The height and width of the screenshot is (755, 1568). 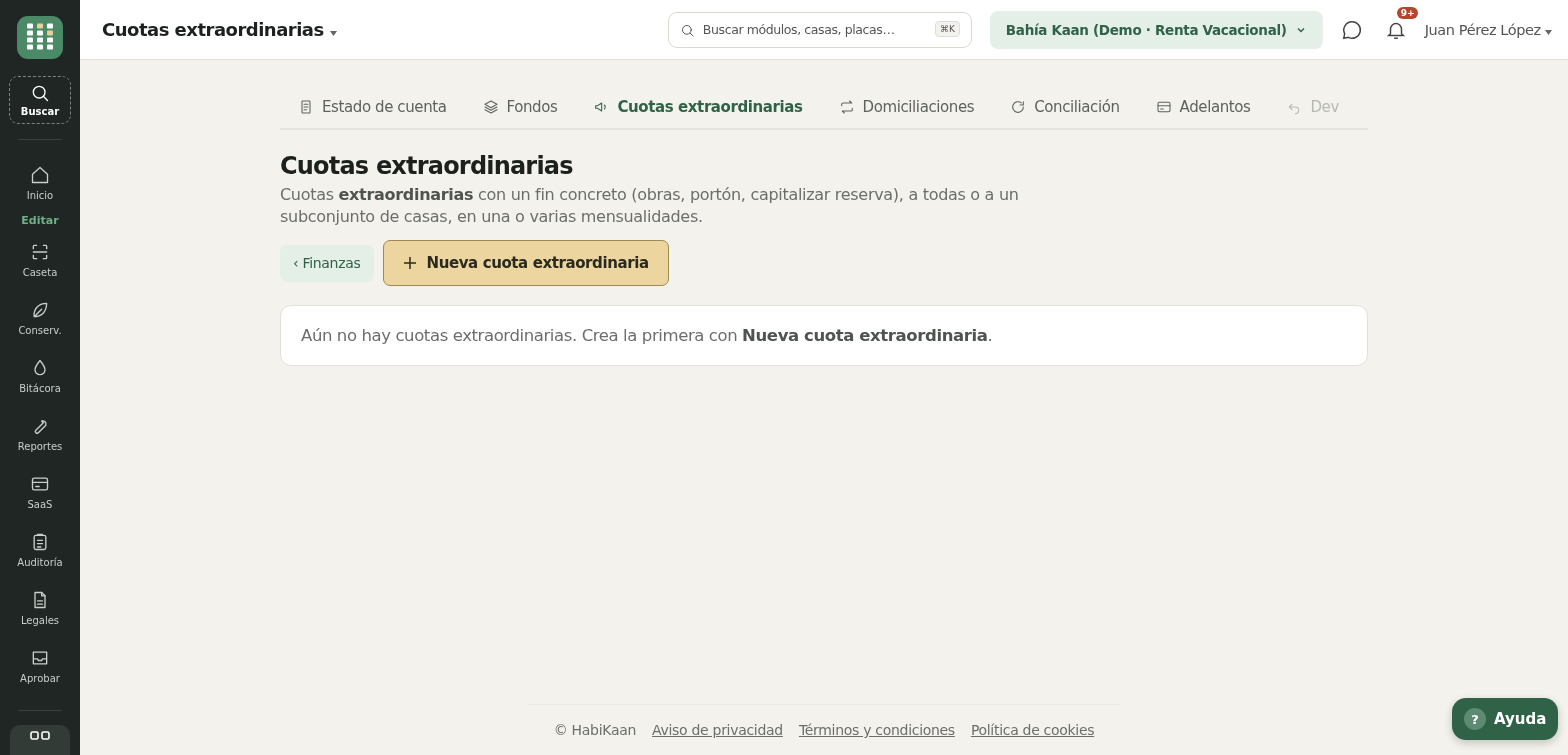 I want to click on tab: Domiciliaciones, so click(x=906, y=107).